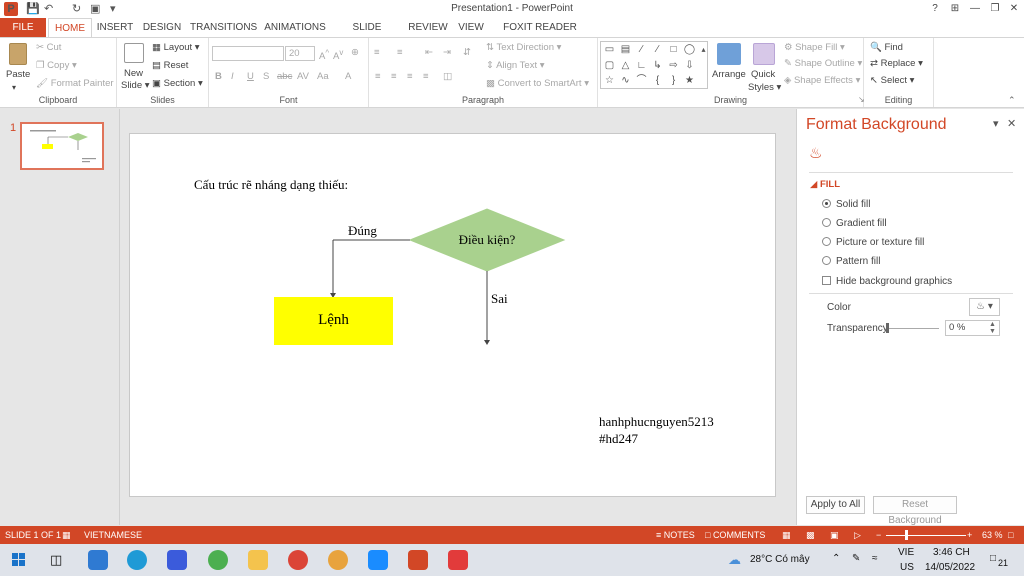  What do you see at coordinates (926, 535) in the screenshot?
I see `zoom-slider-track` at bounding box center [926, 535].